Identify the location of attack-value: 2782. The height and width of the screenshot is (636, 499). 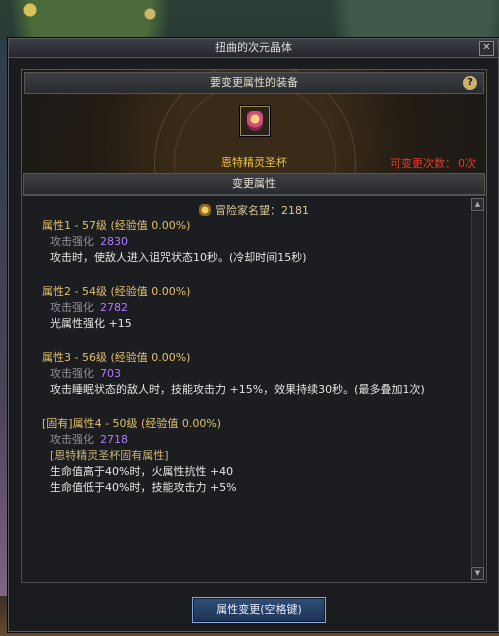
(114, 307).